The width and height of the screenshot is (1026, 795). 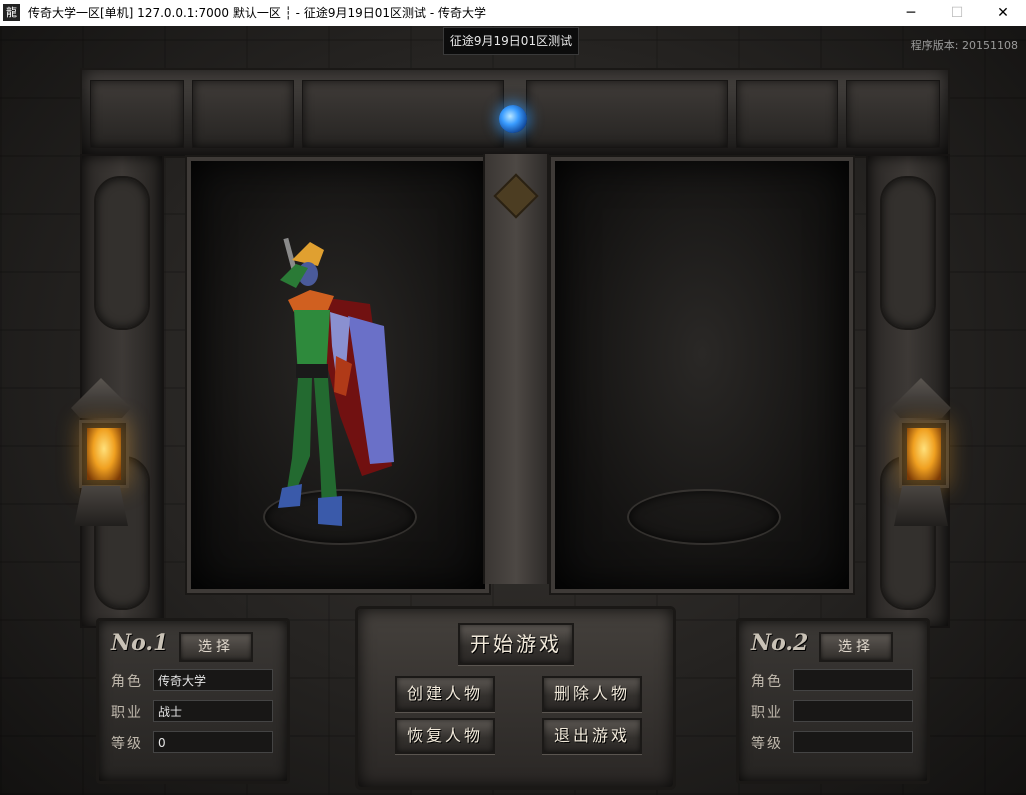 What do you see at coordinates (780, 643) in the screenshot?
I see `slot-2-number: No.2` at bounding box center [780, 643].